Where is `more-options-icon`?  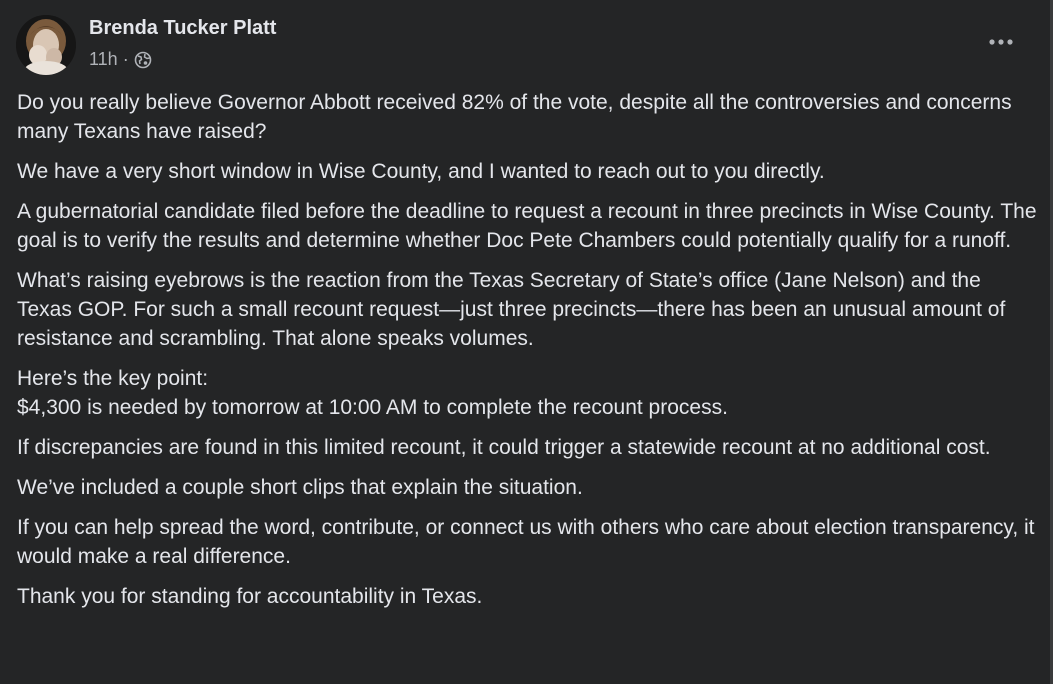
more-options-icon is located at coordinates (1001, 42).